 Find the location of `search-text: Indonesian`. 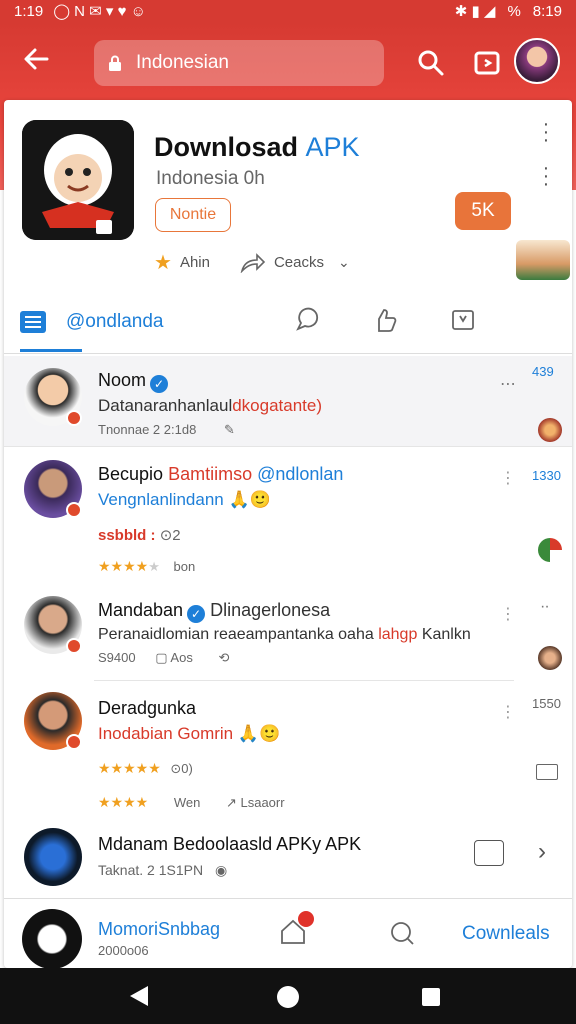

search-text: Indonesian is located at coordinates (182, 62).